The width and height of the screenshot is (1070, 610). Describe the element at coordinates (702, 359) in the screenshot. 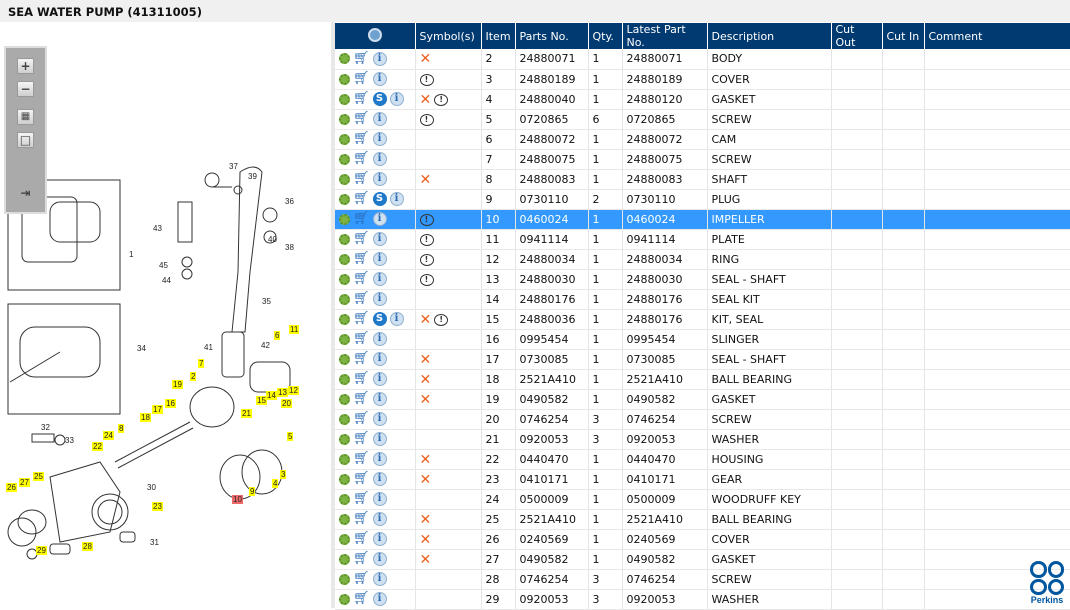

I see `table-row: 🛒︎ i ✕ 17 0730085 1 0730085 SEAL - SHAFT` at that location.